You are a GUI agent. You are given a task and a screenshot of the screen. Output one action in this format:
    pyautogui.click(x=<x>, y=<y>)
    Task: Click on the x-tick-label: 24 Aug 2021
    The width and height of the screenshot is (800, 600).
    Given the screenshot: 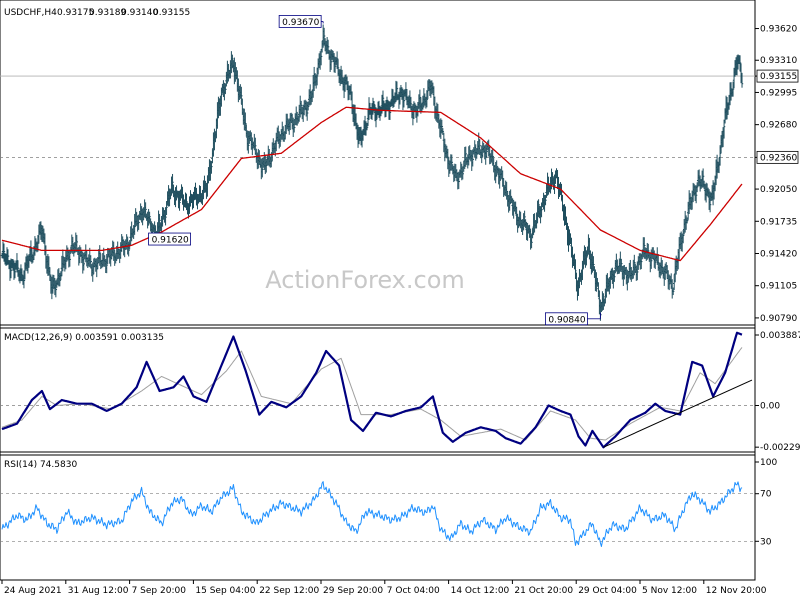 What is the action you would take?
    pyautogui.click(x=33, y=591)
    